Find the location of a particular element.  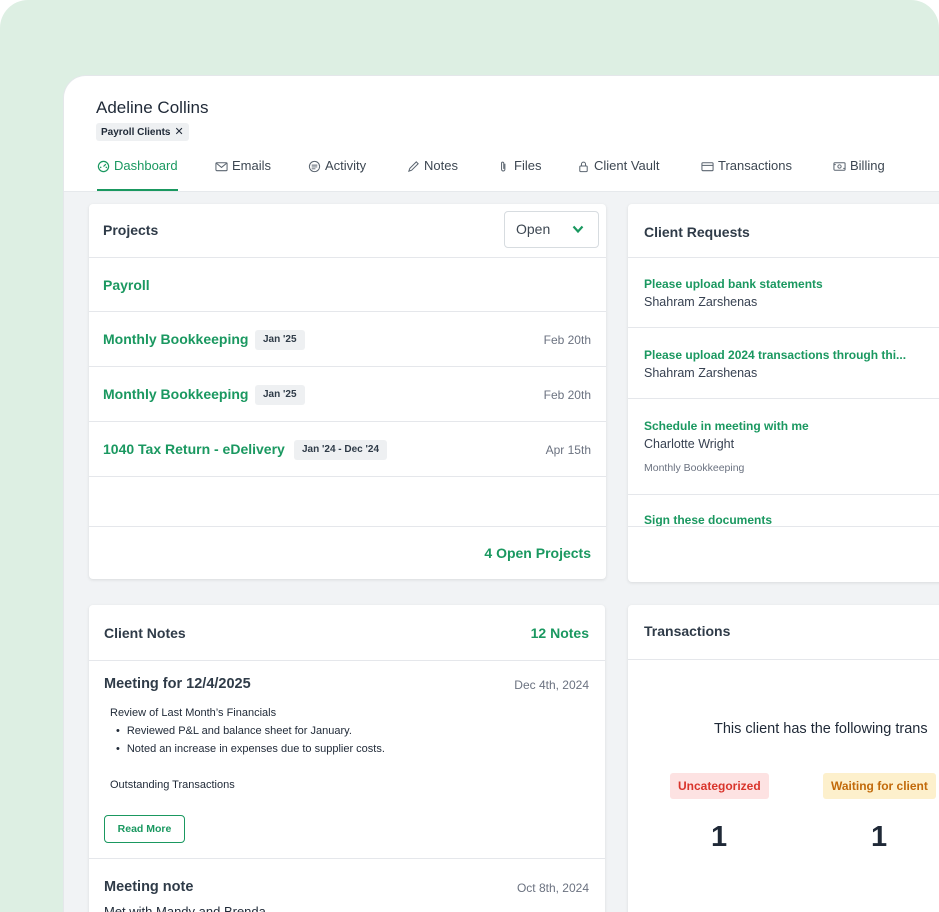

tab-activity: Activity is located at coordinates (337, 174).